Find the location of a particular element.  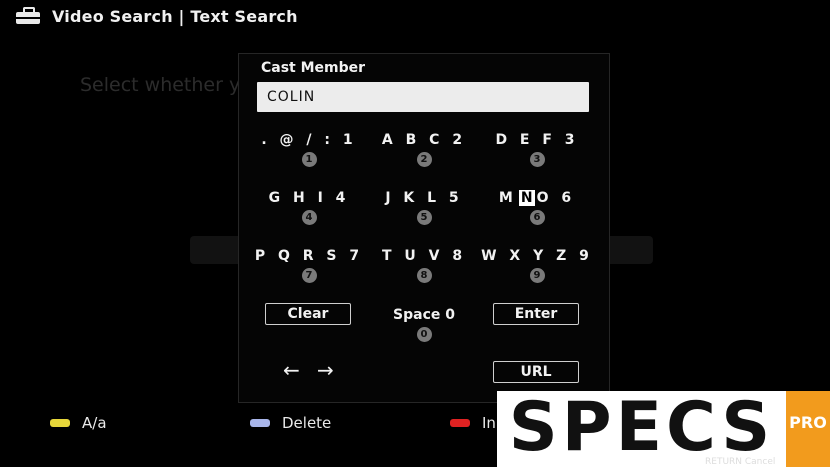

legend-blue: Delete is located at coordinates (290, 423).